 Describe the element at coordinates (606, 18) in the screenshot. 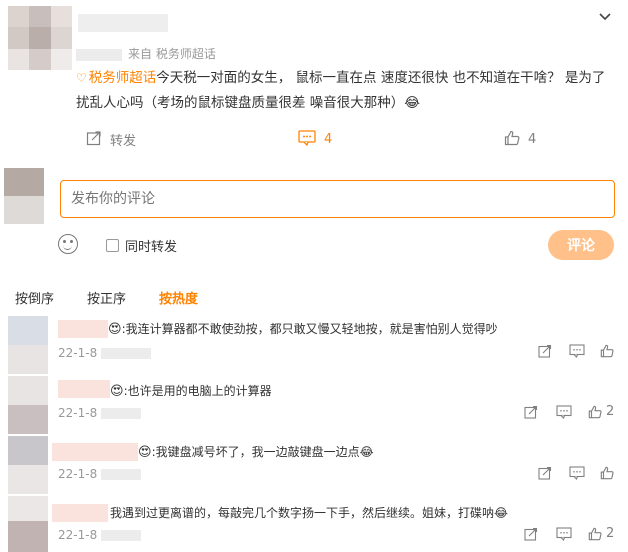

I see `chevron-down-icon` at that location.